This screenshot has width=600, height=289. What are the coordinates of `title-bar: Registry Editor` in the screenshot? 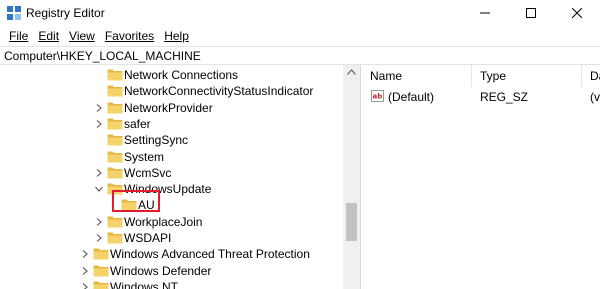 It's located at (300, 13).